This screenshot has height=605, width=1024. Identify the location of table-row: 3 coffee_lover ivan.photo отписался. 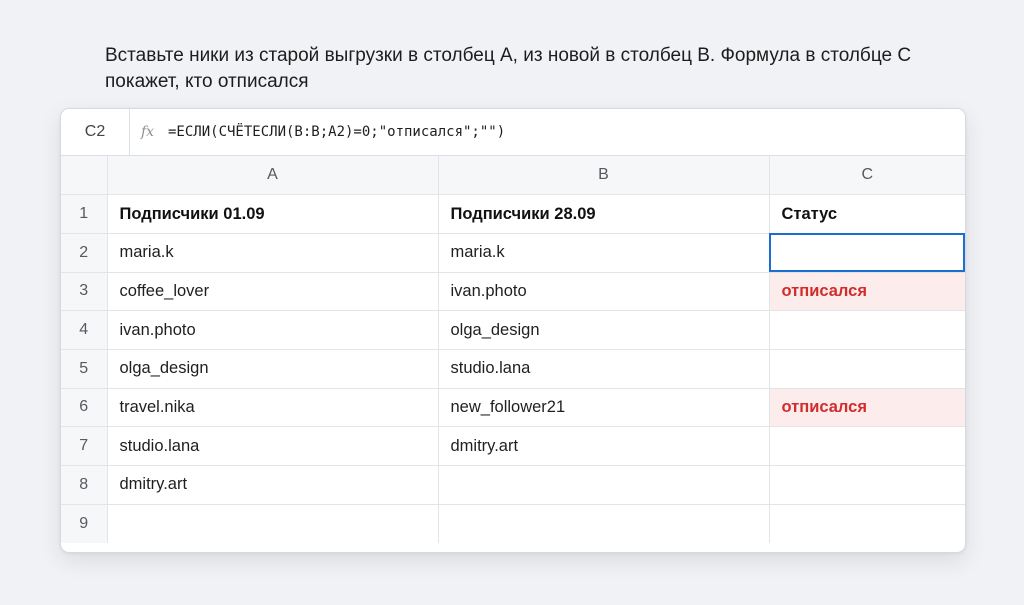
(513, 292).